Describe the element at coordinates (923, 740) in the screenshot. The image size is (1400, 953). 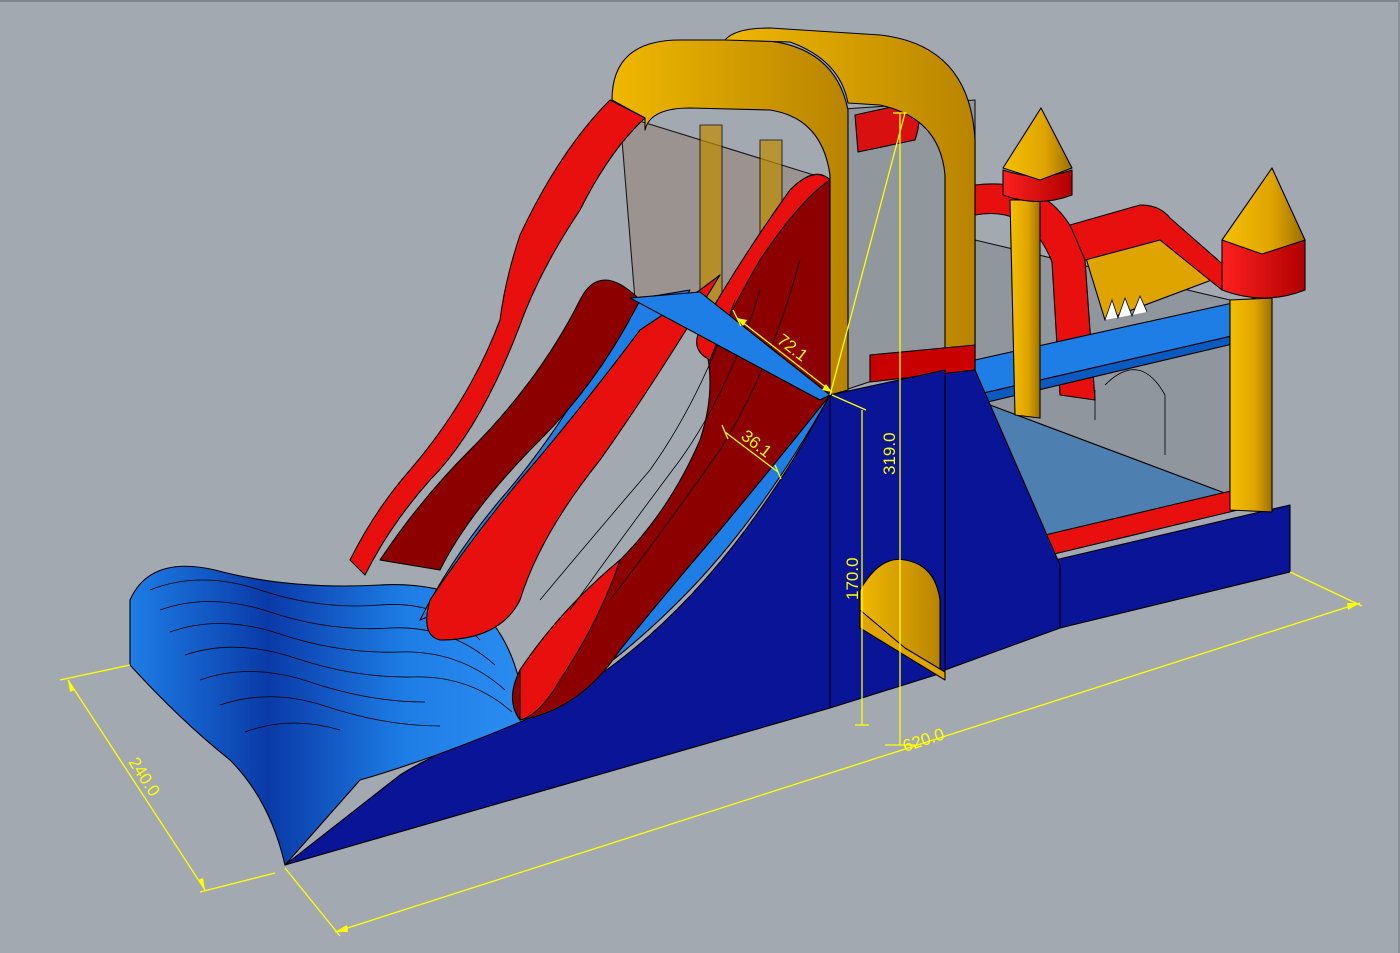
I see `dimension-label-total-length: 620.0` at that location.